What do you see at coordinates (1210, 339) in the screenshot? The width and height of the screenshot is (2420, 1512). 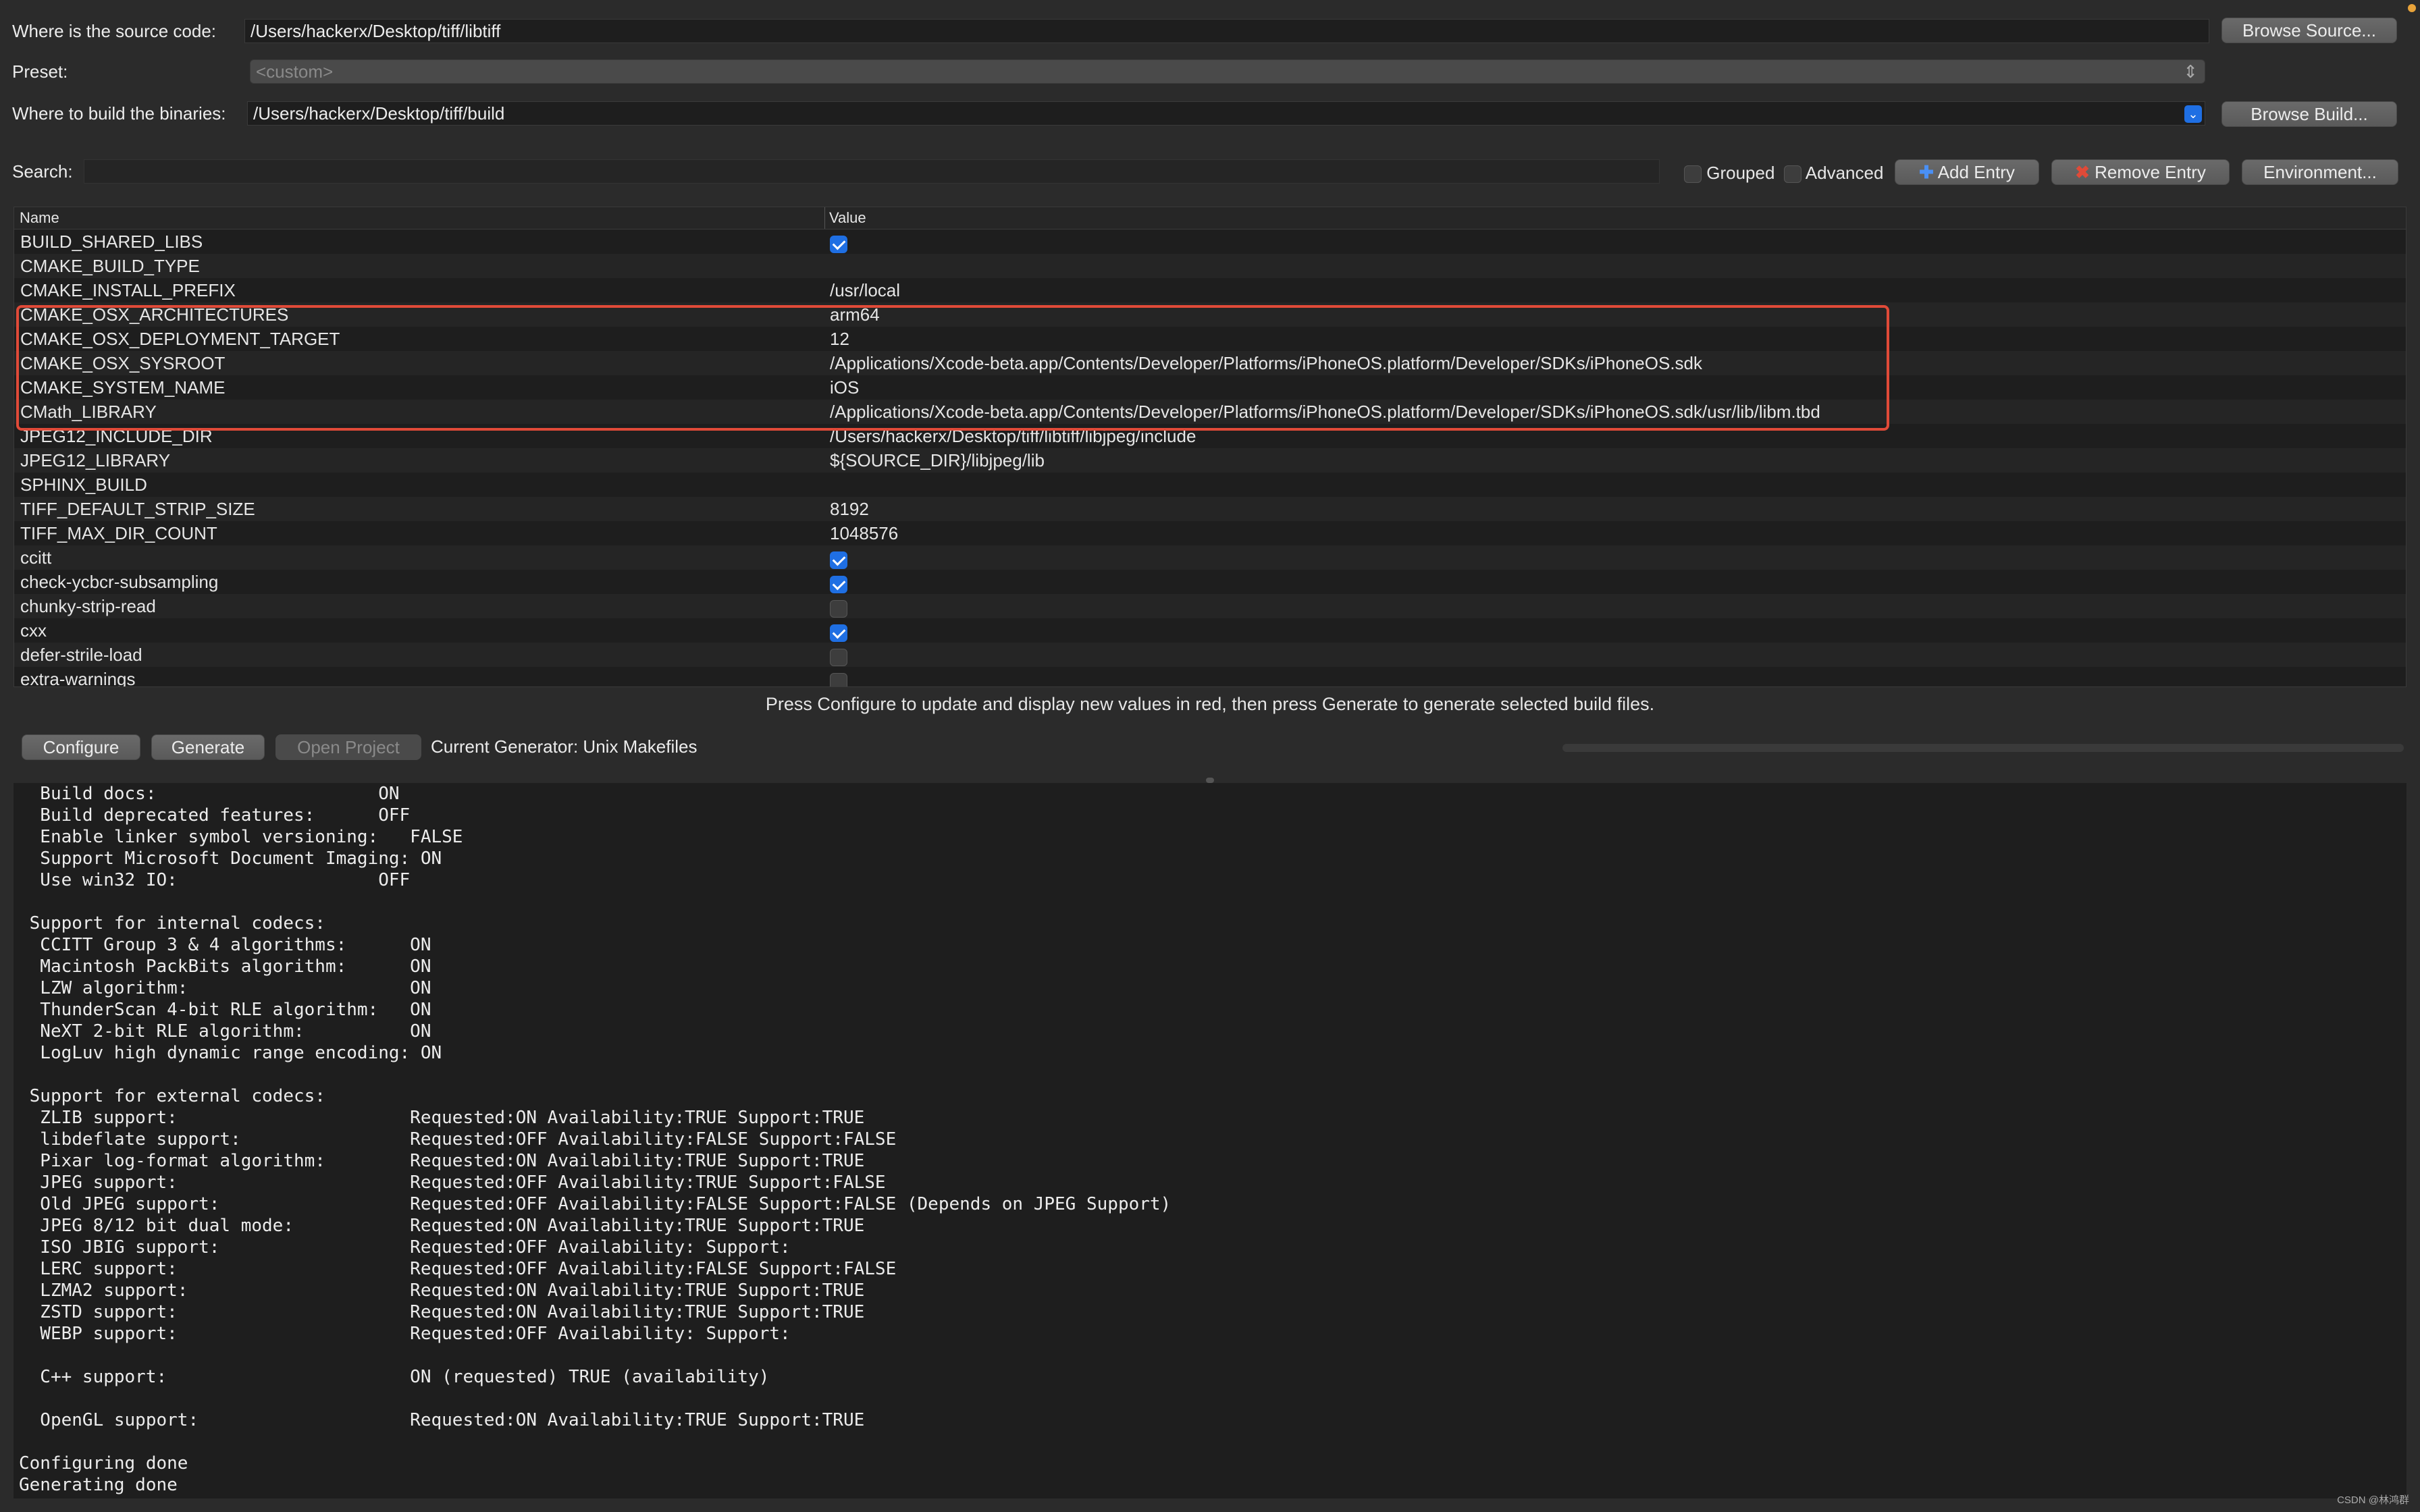 I see `table-row: CMAKE_OSX_DEPLOYMENT_TARGET 12` at bounding box center [1210, 339].